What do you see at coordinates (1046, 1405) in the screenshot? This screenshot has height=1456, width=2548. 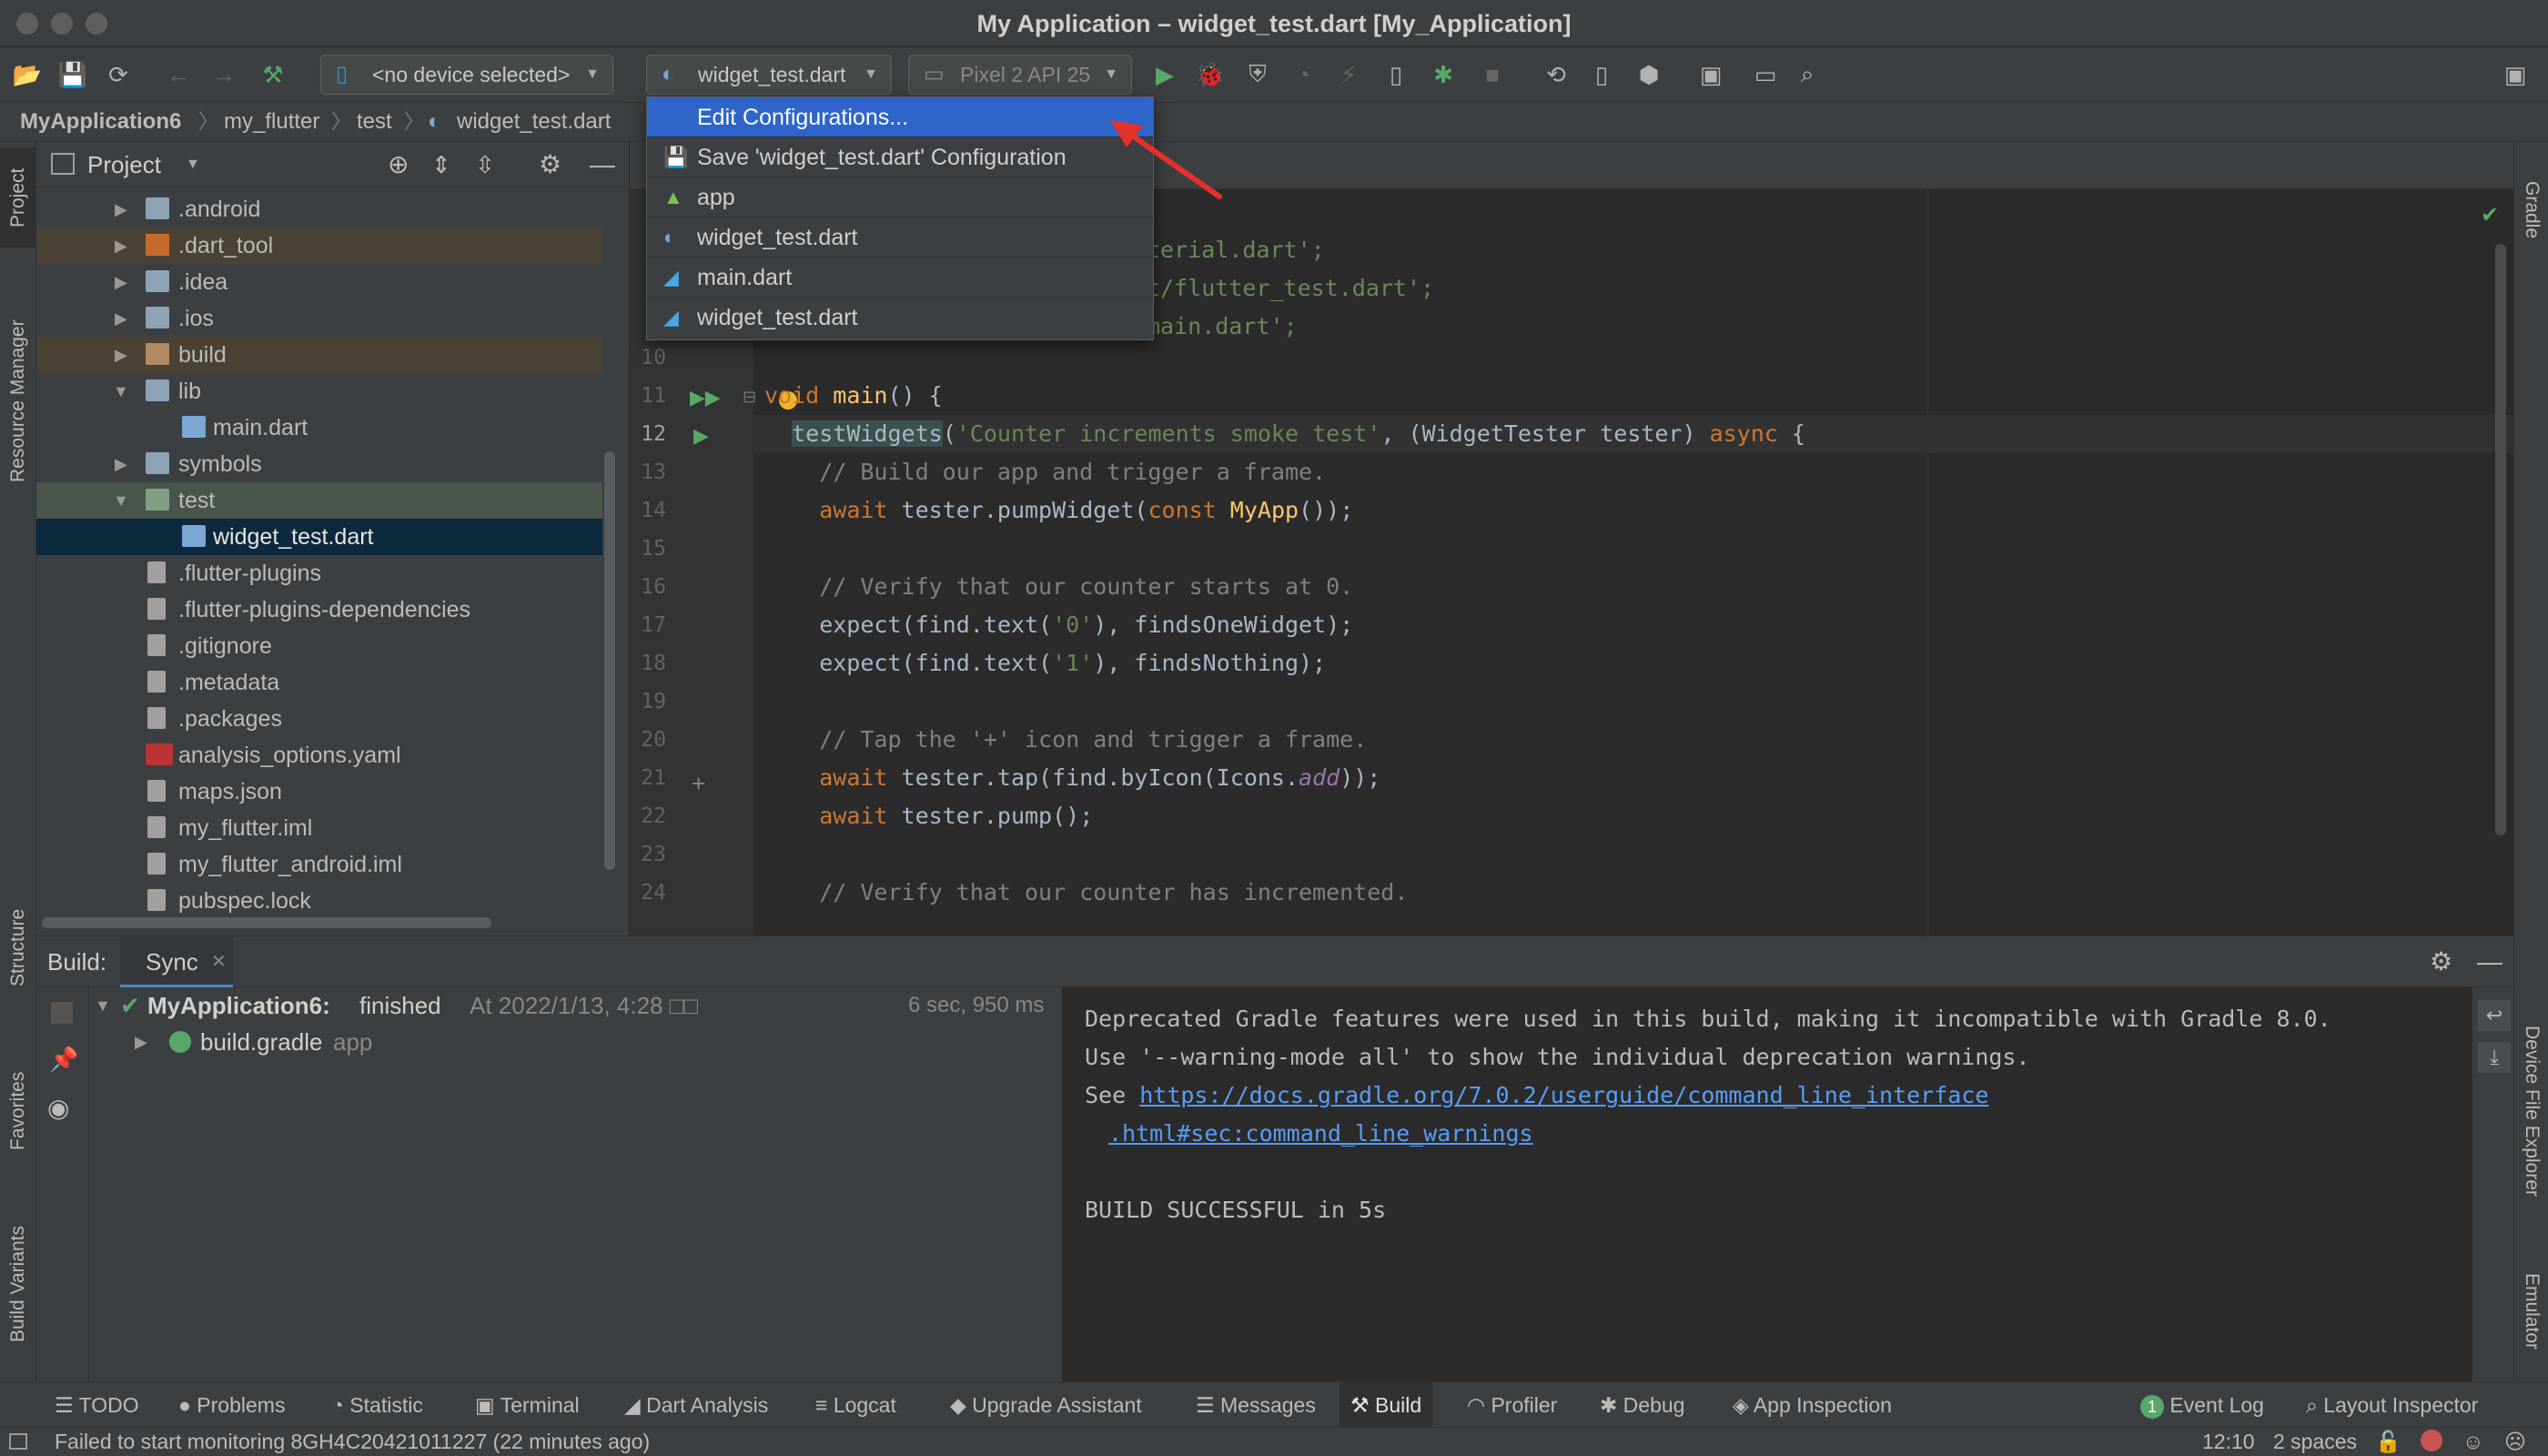 I see `upgrade-assistant-tab: ◆ Upgrade Assistant` at bounding box center [1046, 1405].